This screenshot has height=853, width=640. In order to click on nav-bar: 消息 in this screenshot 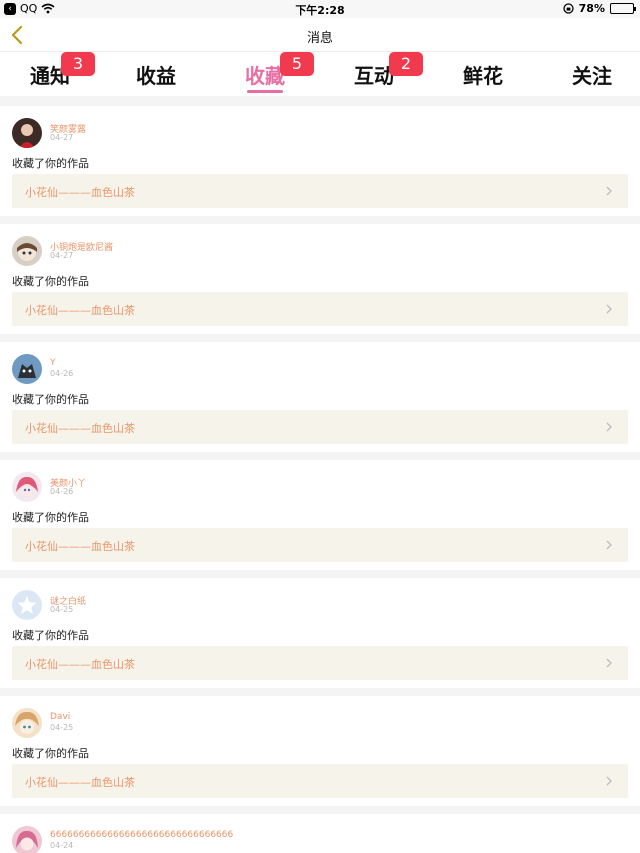, I will do `click(320, 35)`.